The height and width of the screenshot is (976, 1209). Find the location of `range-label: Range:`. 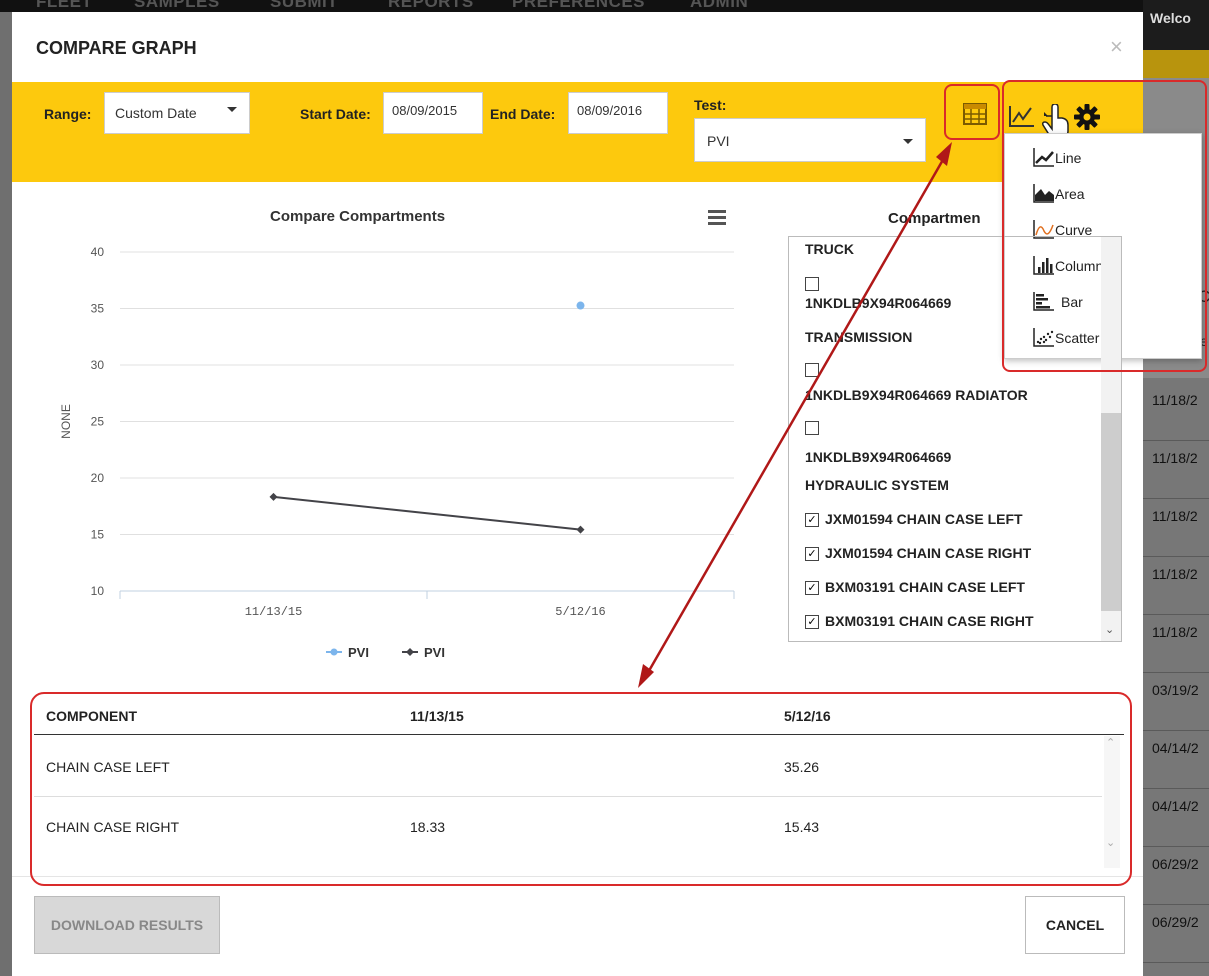

range-label: Range: is located at coordinates (68, 114).